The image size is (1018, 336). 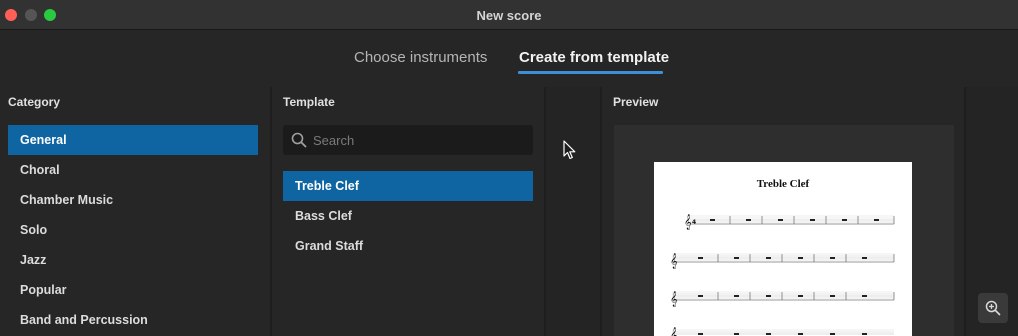 I want to click on staff-2: 𝄞, so click(x=782, y=261).